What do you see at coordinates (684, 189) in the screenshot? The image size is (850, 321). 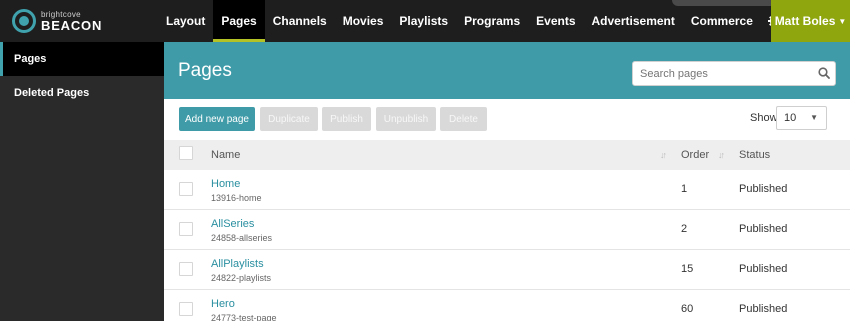 I see `page-order: 1` at bounding box center [684, 189].